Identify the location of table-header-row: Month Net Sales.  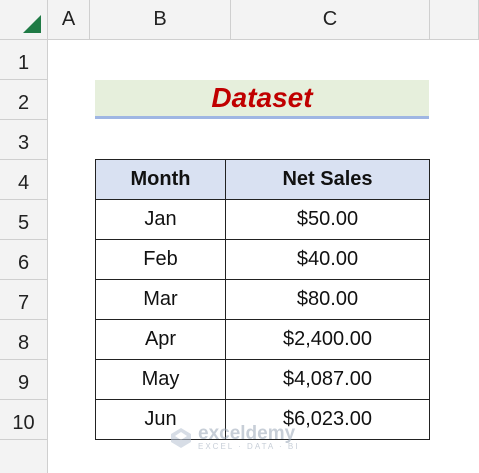
(262, 179).